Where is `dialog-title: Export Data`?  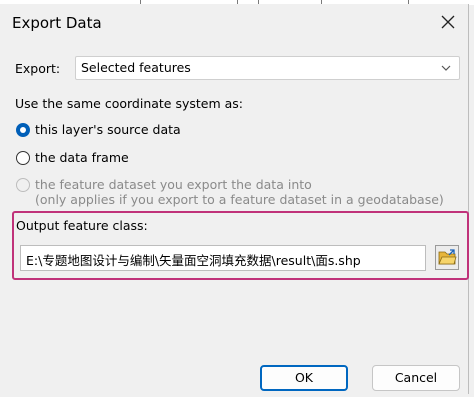
dialog-title: Export Data is located at coordinates (57, 23).